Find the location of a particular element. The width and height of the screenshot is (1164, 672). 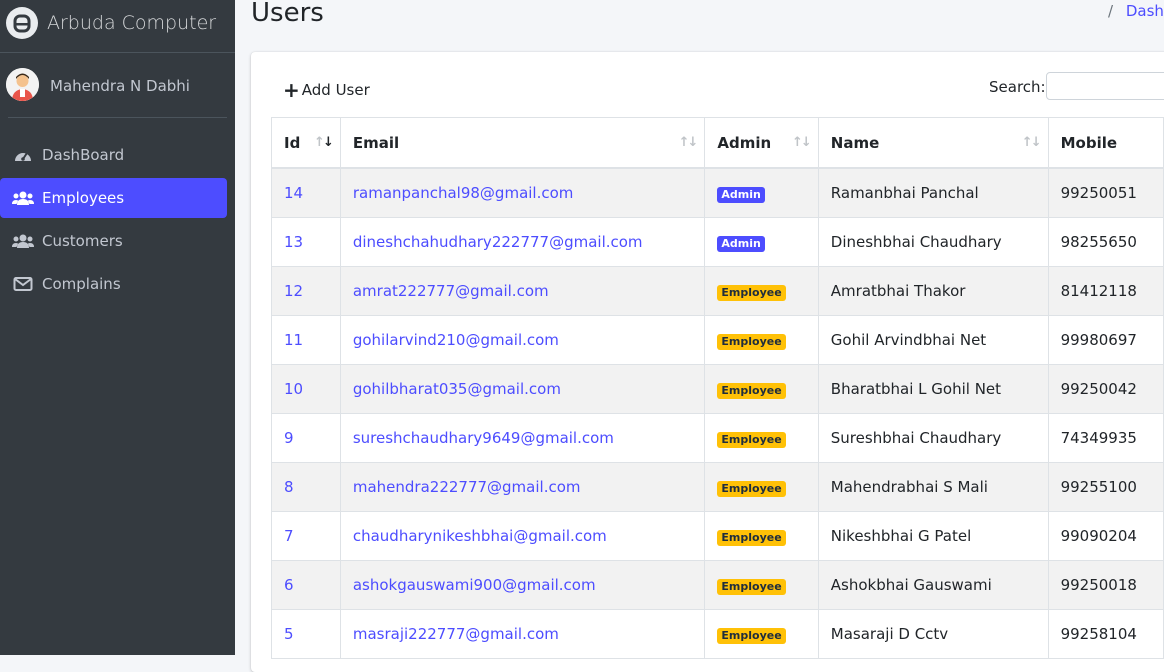

user-email-link: dineshchahudhary222777@gmail.com is located at coordinates (498, 242).